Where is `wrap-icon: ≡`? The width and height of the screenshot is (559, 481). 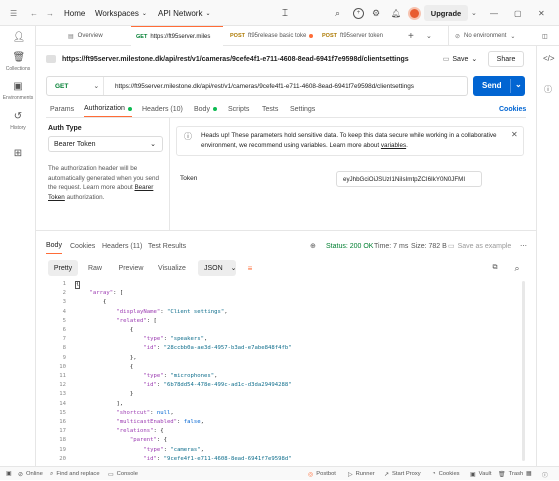
wrap-icon: ≡ is located at coordinates (250, 268).